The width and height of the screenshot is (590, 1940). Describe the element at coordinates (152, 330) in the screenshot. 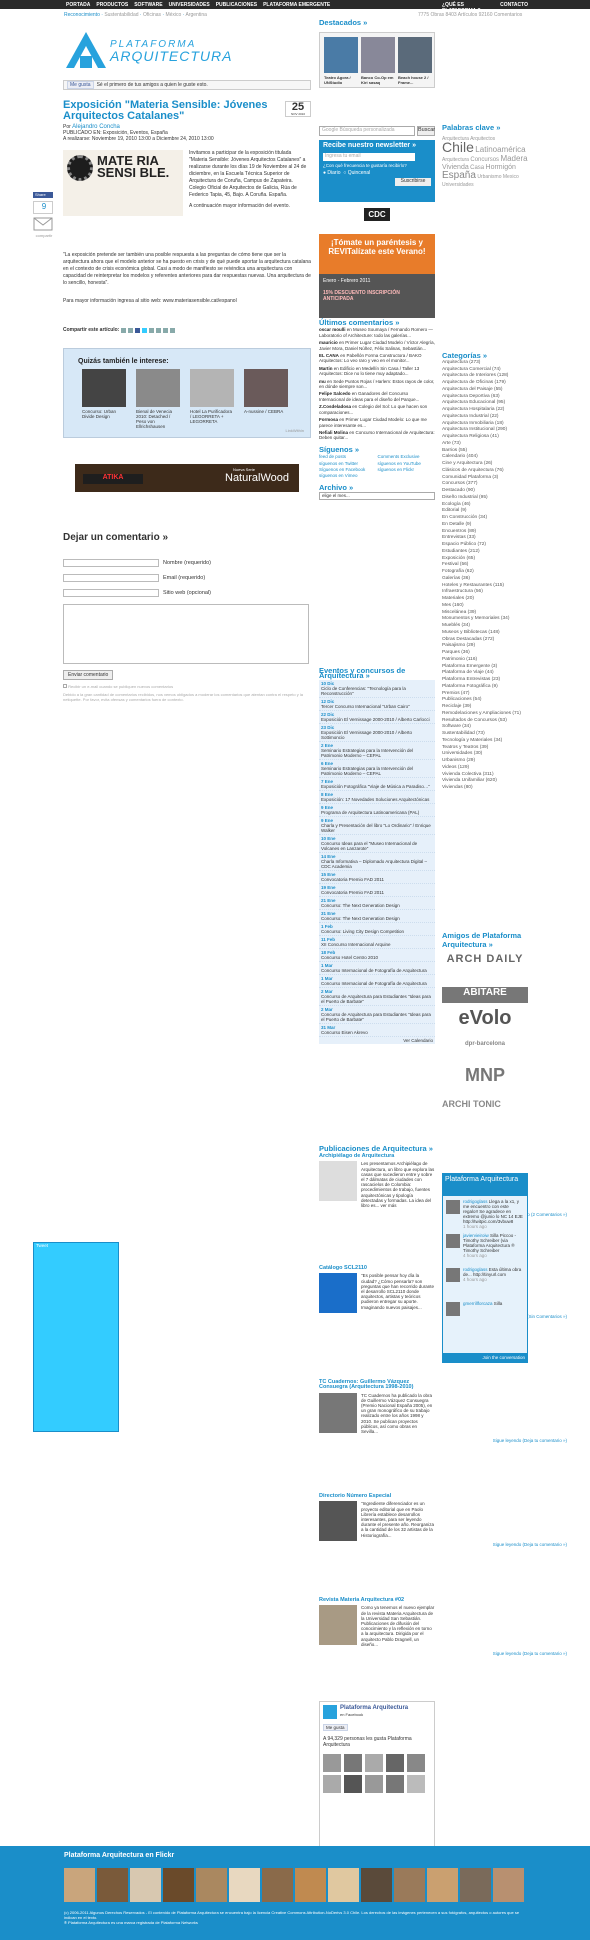

I see `share-stumble-icon` at that location.